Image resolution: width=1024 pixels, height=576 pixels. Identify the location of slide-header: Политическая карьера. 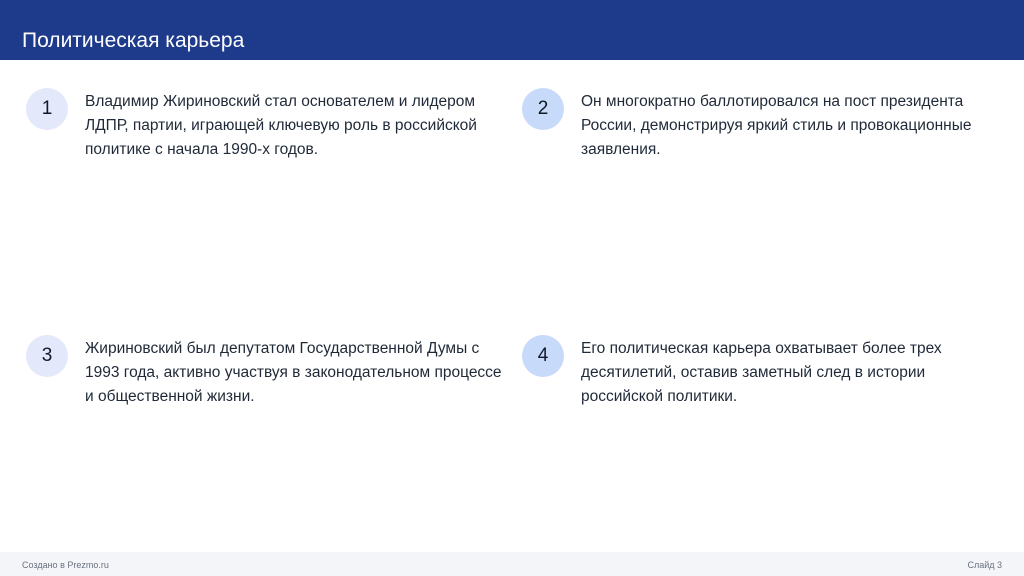
(512, 30).